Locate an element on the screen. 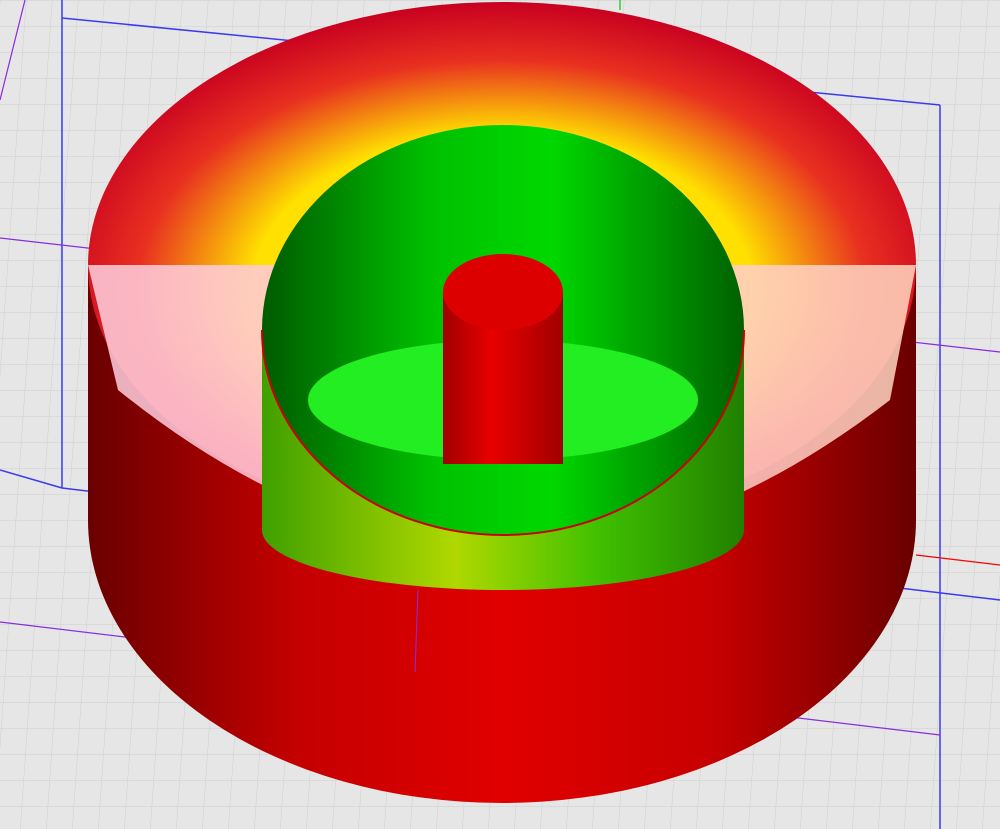 Image resolution: width=1000 pixels, height=829 pixels. center-pin is located at coordinates (503, 359).